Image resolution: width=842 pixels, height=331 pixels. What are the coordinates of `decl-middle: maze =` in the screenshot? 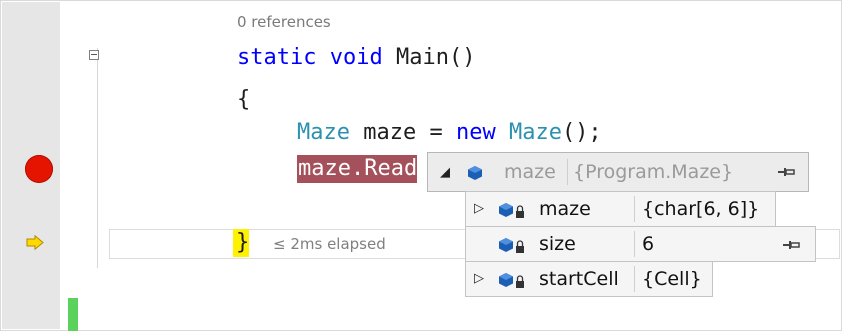 It's located at (402, 132).